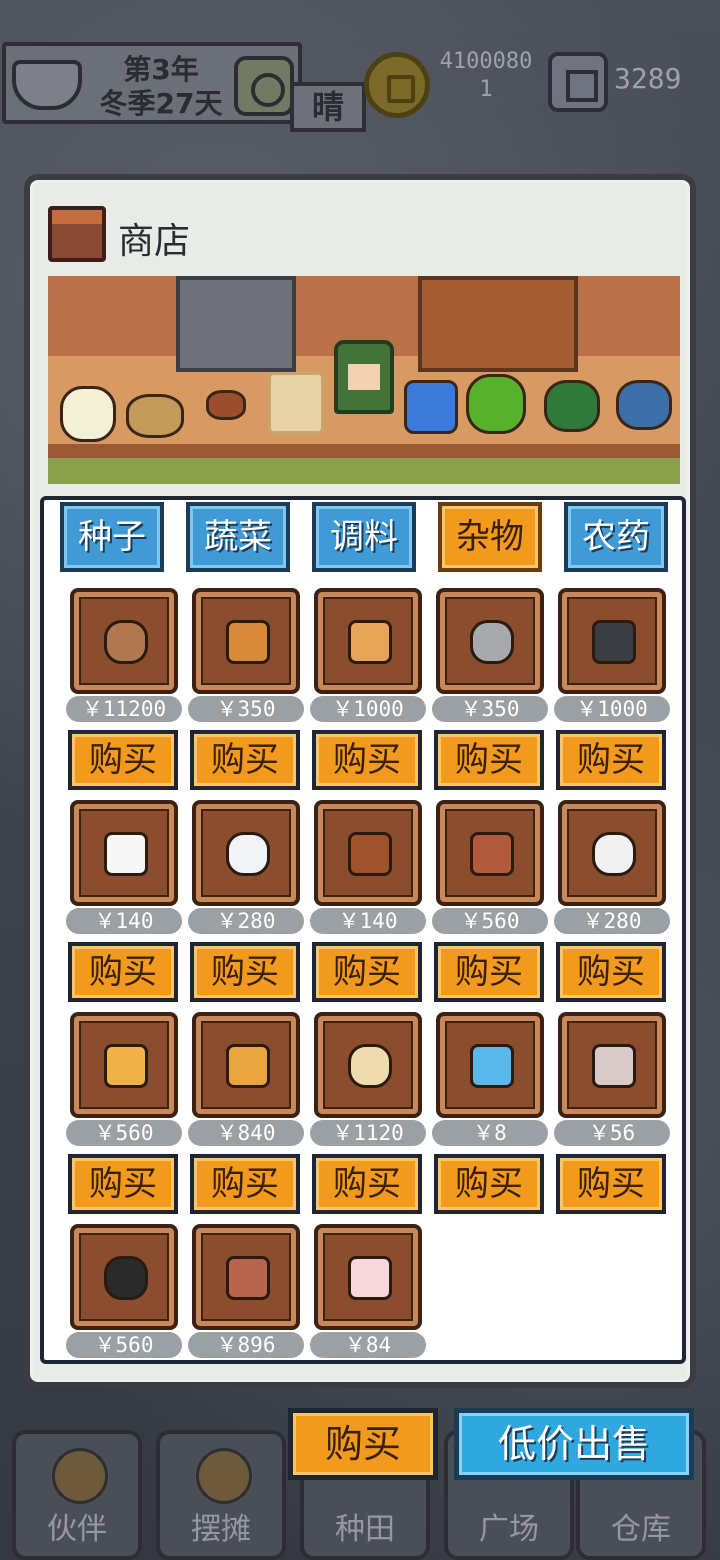 The image size is (720, 1560). Describe the element at coordinates (364, 537) in the screenshot. I see `tab-seasonings: 调料` at that location.